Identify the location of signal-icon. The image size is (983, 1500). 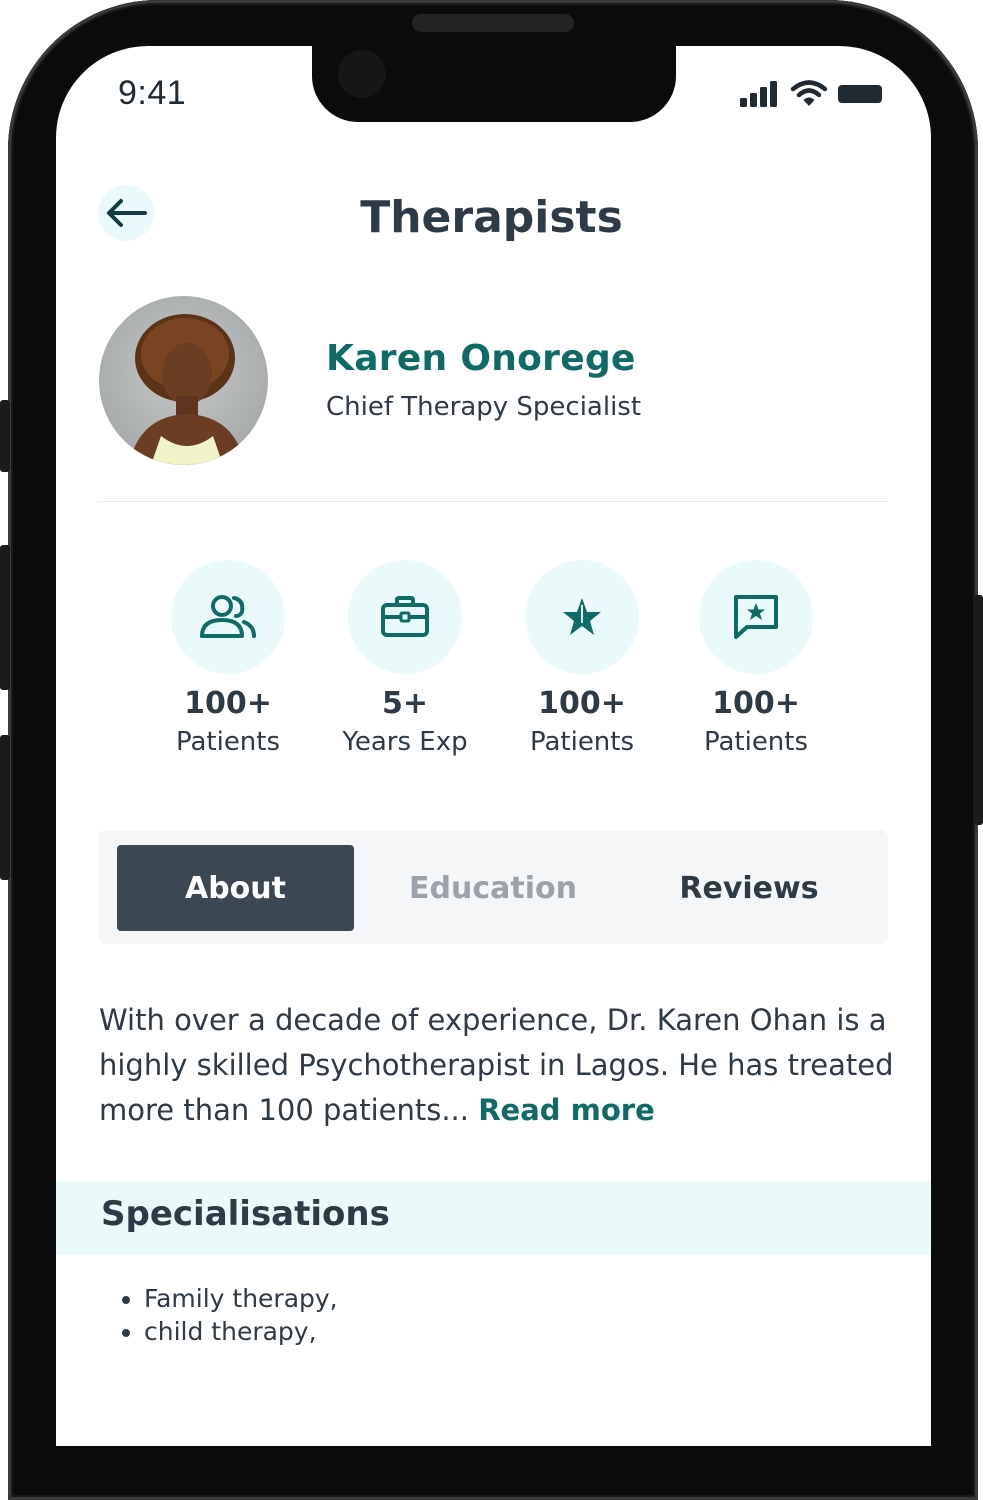
(758, 94).